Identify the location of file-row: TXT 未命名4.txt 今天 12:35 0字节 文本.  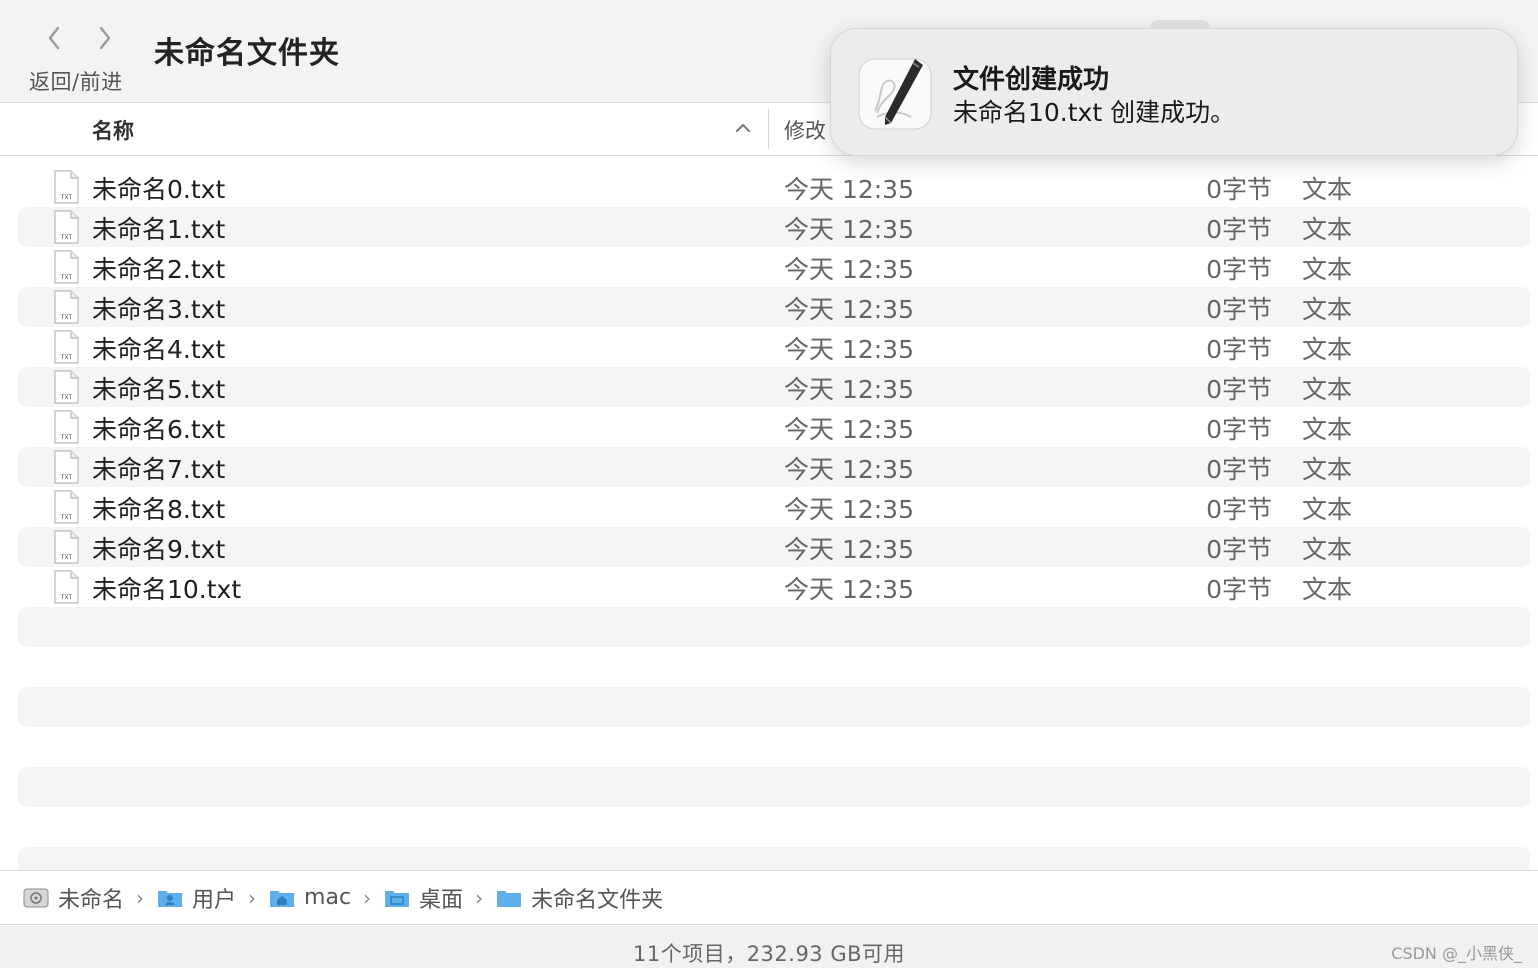
(769, 347).